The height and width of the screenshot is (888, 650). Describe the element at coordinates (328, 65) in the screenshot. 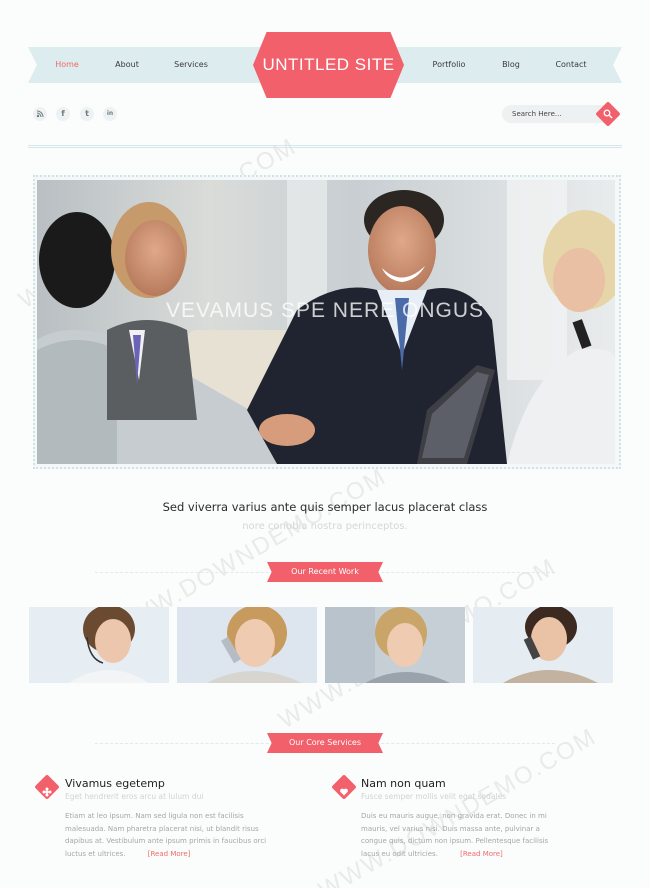

I see `site-logo: UNTITLED SITE` at that location.